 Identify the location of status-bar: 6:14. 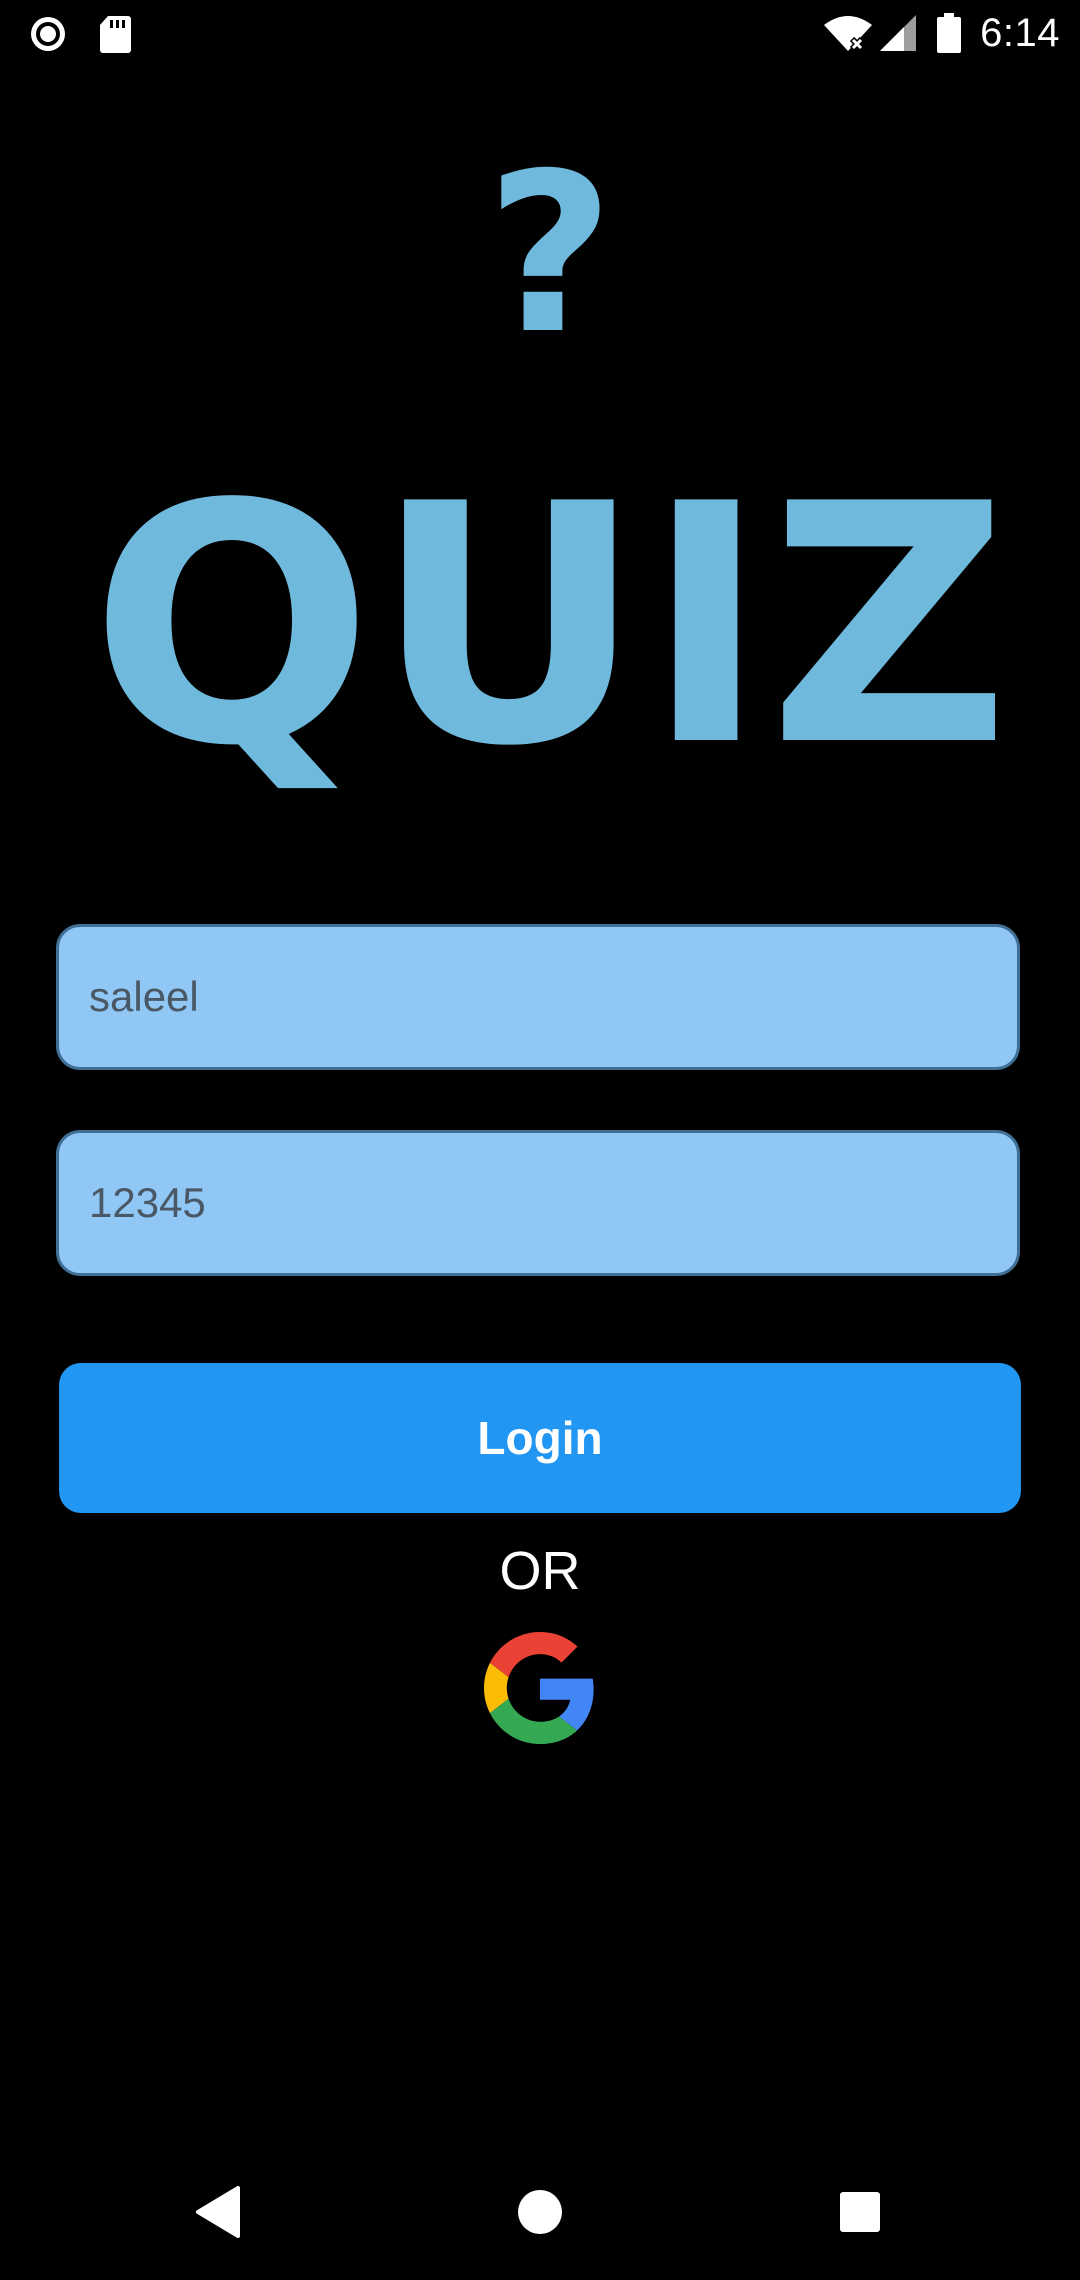
(540, 33).